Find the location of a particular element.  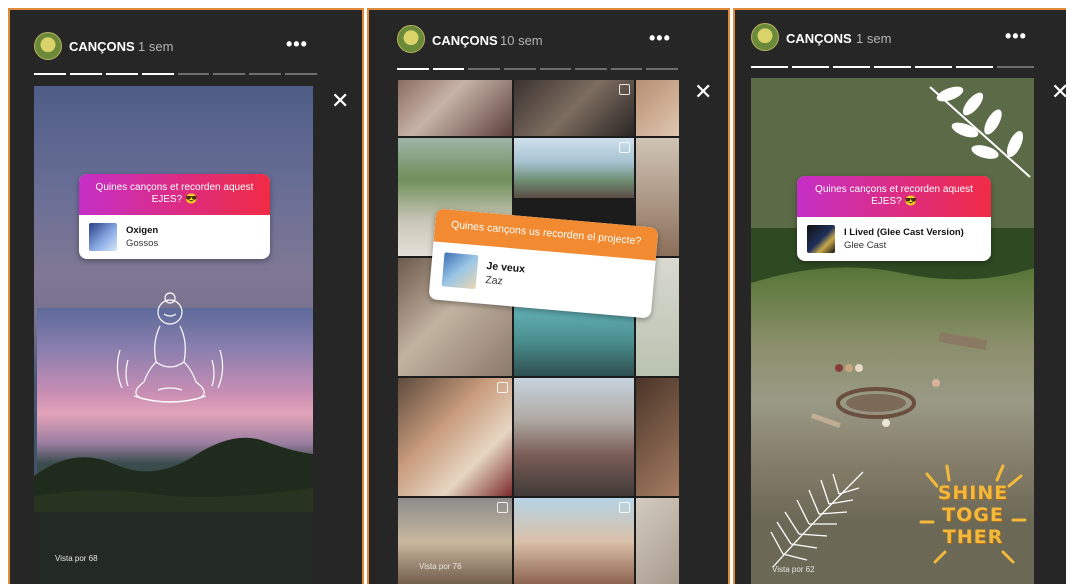

sticker-text: SHINE TOGE THER is located at coordinates (973, 515).